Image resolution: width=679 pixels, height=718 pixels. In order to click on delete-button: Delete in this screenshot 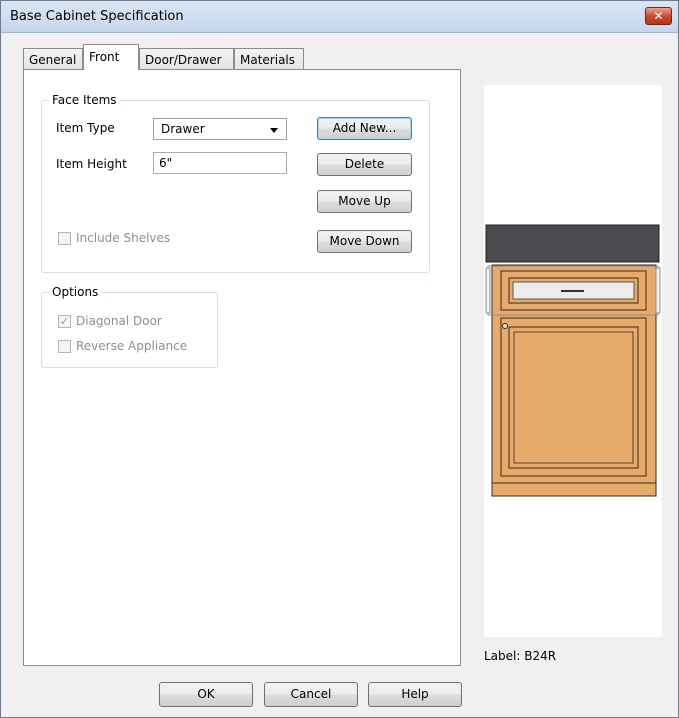, I will do `click(364, 164)`.